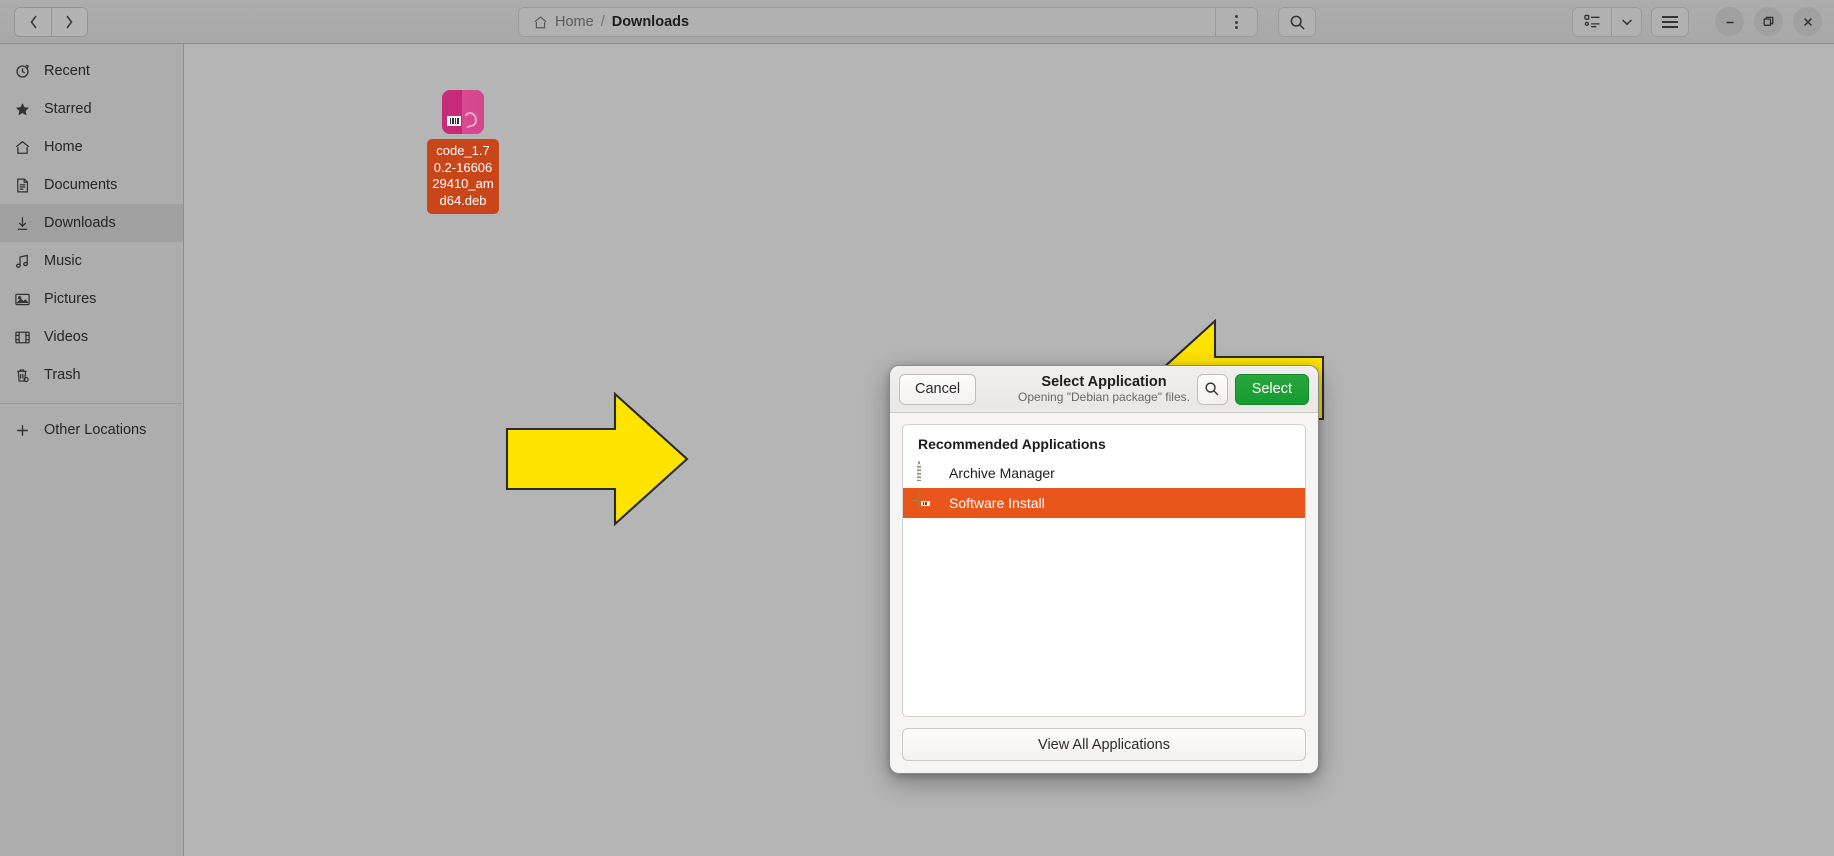  I want to click on main-menu-button, so click(1670, 21).